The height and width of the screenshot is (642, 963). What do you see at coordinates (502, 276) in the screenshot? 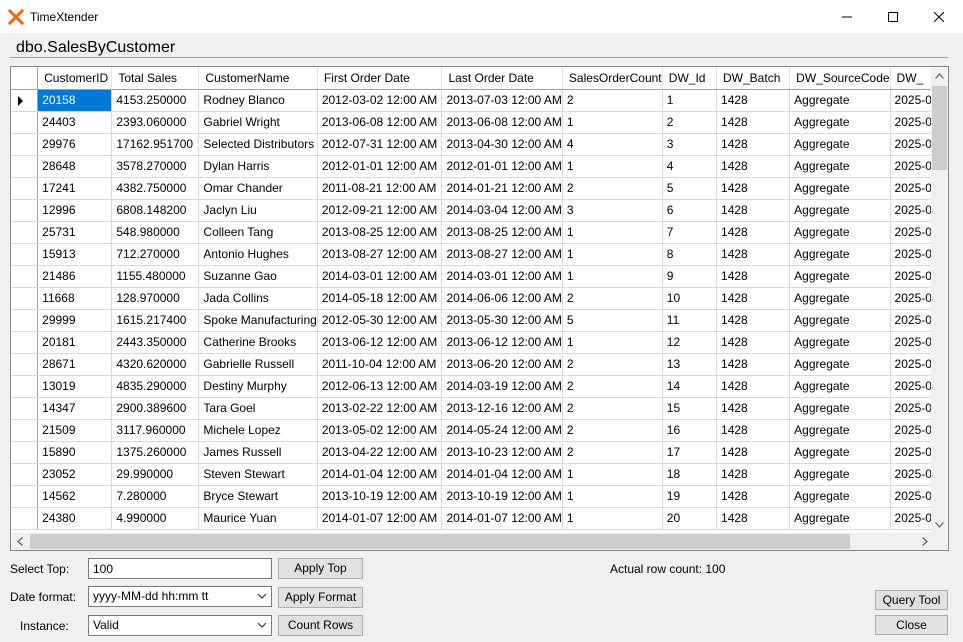
I see `table-cell: 2014-03-01 12:00 AM` at bounding box center [502, 276].